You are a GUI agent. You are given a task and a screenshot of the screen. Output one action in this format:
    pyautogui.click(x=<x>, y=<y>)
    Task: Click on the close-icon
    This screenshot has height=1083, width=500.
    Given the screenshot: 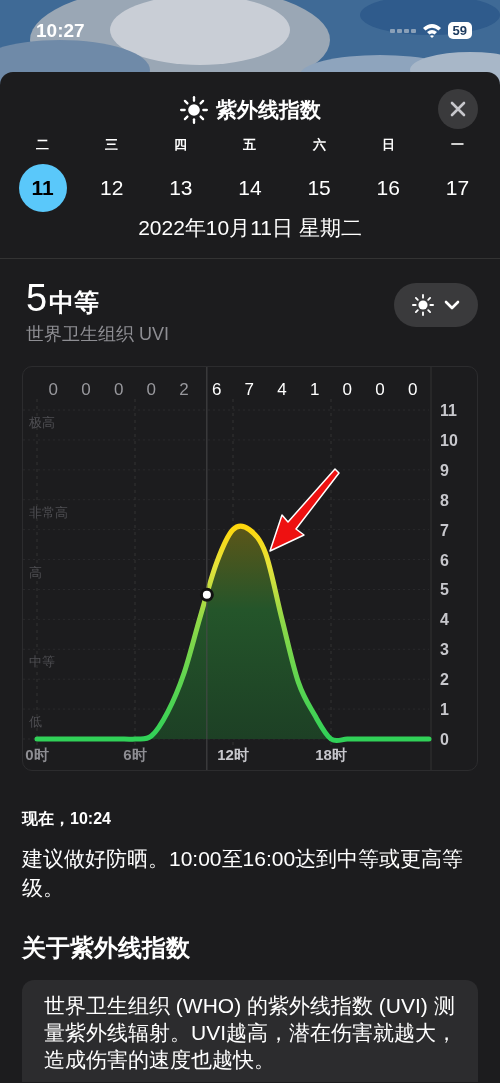 What is the action you would take?
    pyautogui.click(x=458, y=109)
    